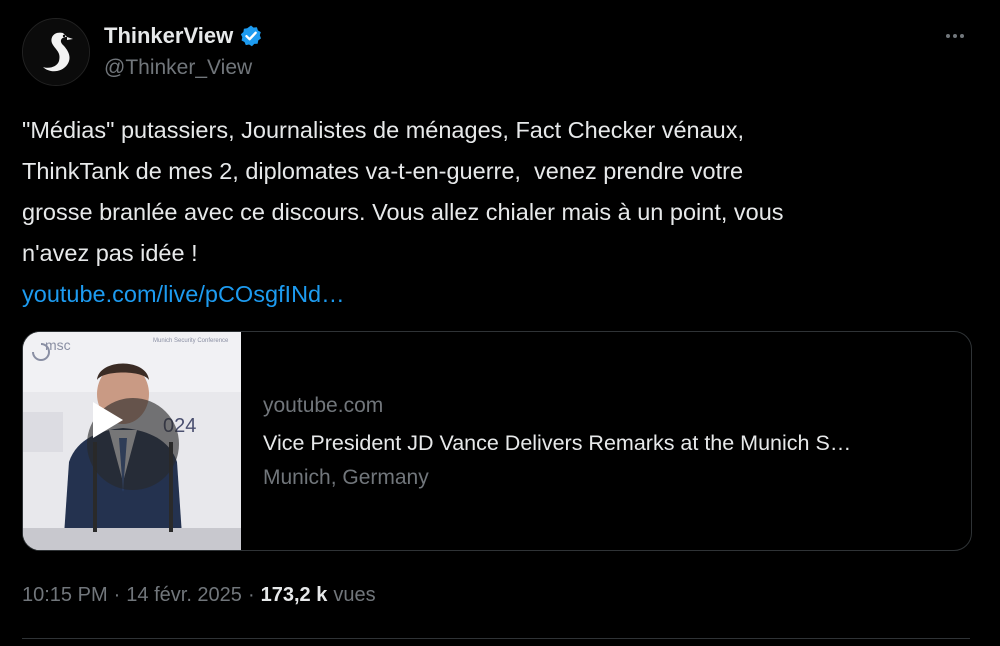 The image size is (1000, 646). I want to click on play-button, so click(133, 444).